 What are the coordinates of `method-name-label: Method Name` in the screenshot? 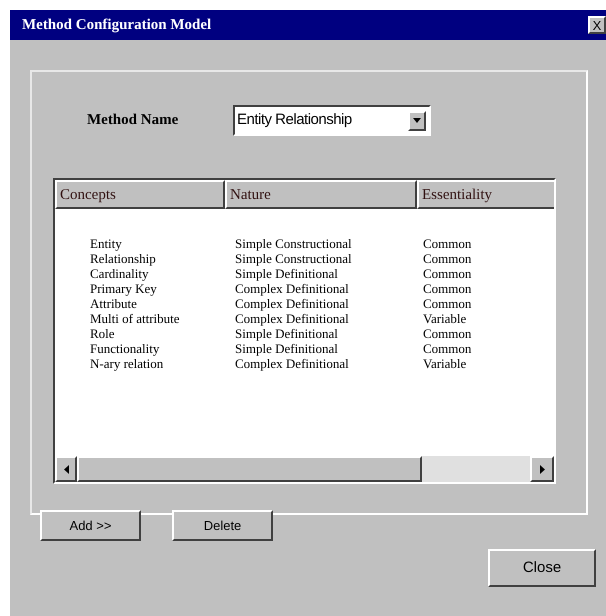 It's located at (133, 120).